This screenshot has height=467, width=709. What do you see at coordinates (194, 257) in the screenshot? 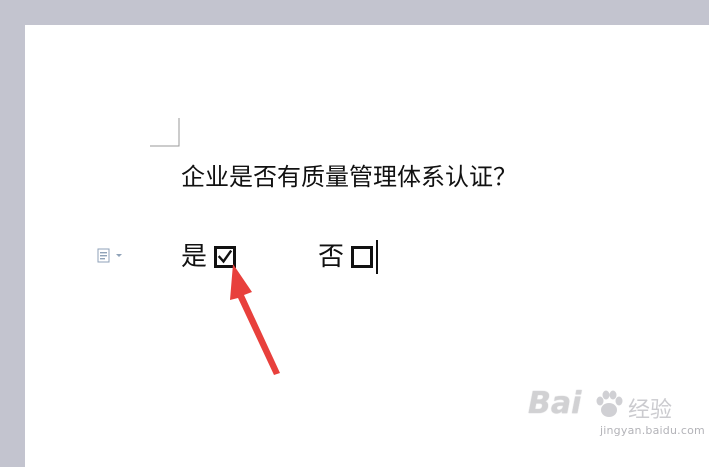
I see `option-yes-label: 是` at bounding box center [194, 257].